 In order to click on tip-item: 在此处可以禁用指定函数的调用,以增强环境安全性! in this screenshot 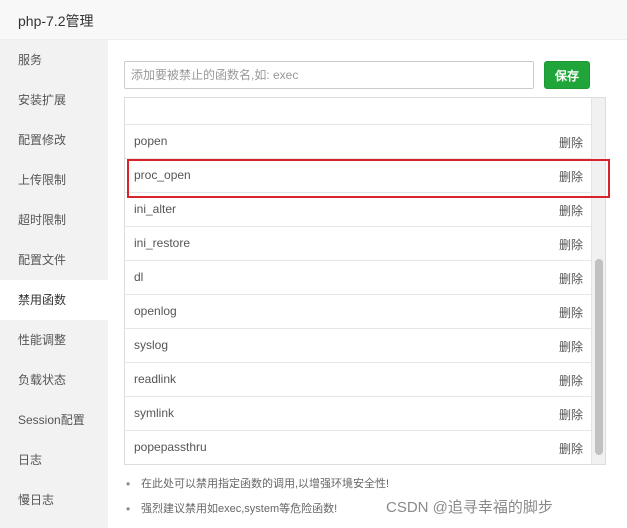, I will do `click(364, 484)`.